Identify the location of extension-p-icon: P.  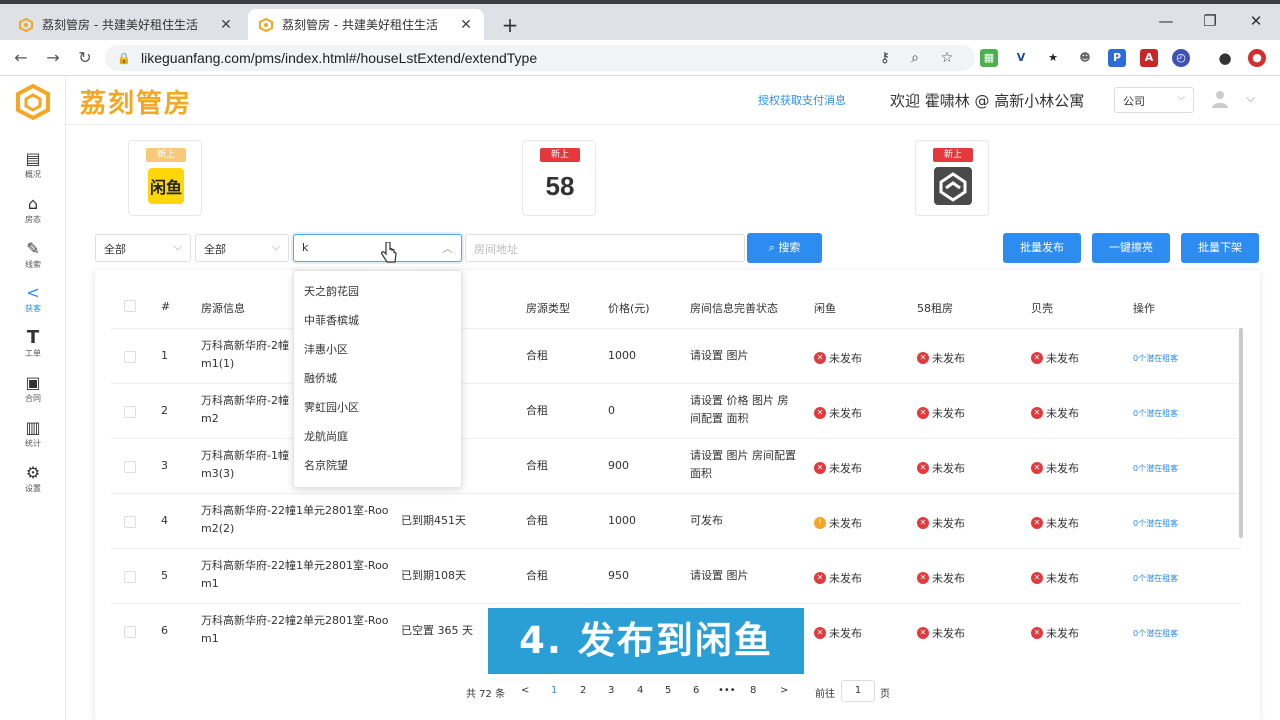
(1117, 58).